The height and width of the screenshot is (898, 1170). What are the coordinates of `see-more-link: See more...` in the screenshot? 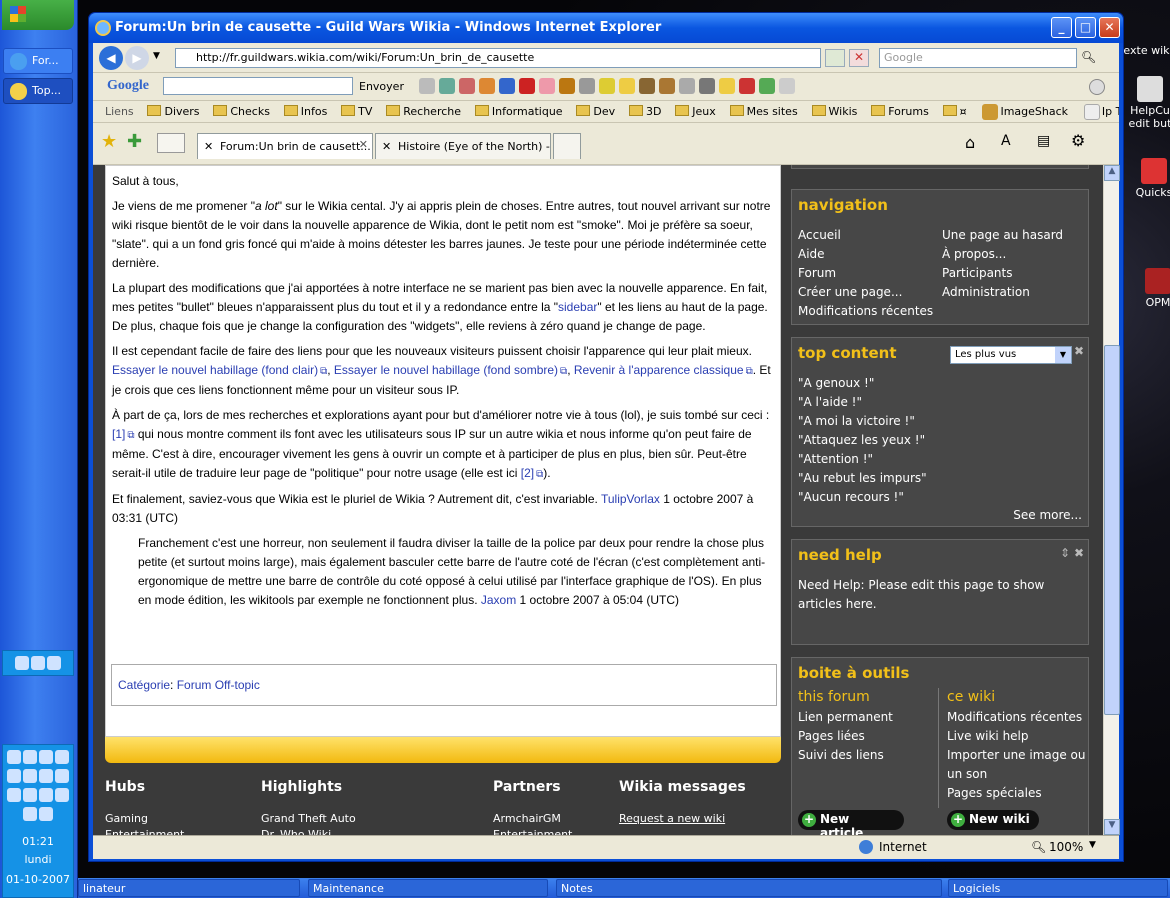 It's located at (1047, 515).